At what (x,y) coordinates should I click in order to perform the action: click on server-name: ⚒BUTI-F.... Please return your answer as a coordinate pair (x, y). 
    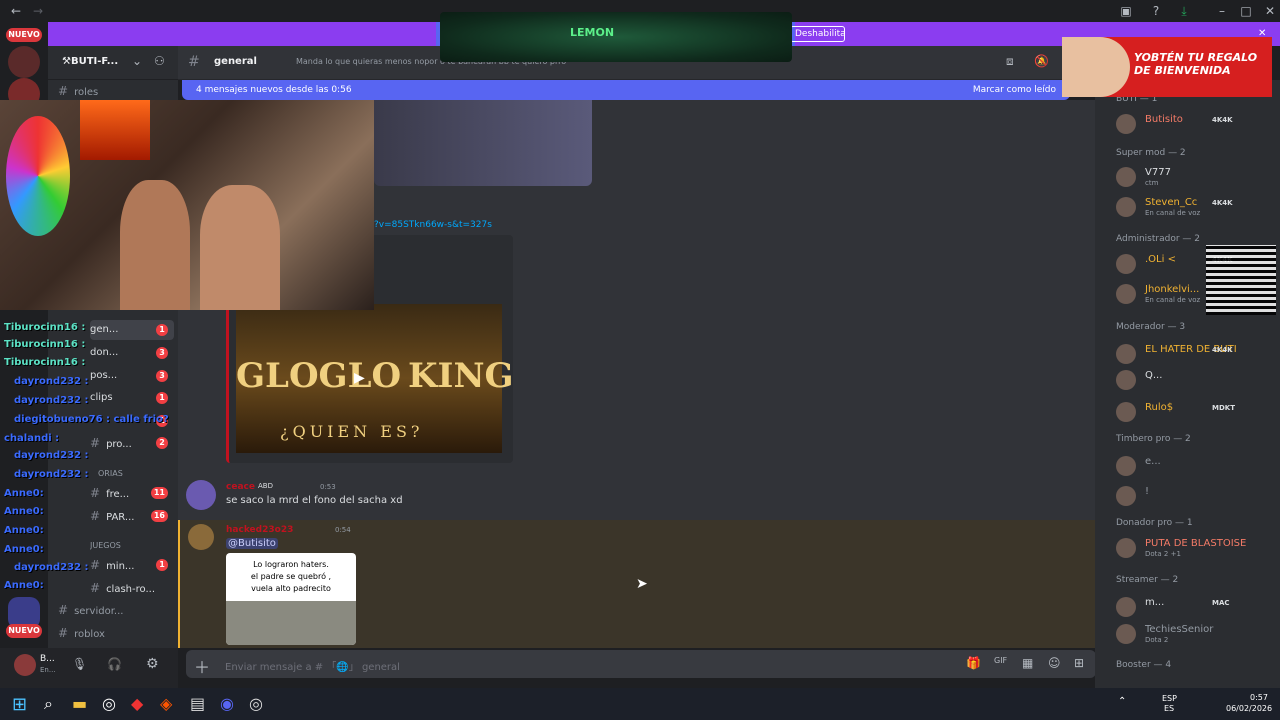
    Looking at the image, I should click on (90, 61).